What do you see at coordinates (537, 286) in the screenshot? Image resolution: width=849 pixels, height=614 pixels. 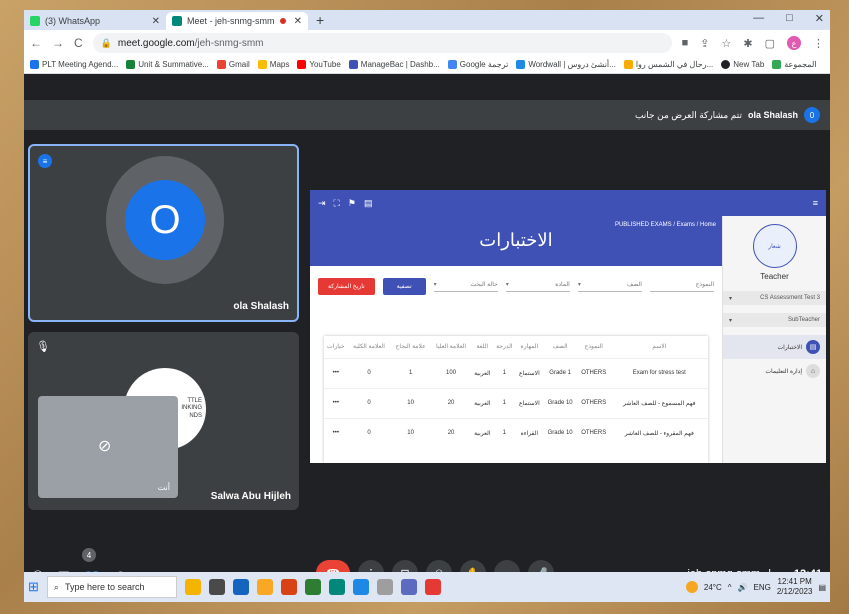 I see `subject-field: ▾ المادة` at bounding box center [537, 286].